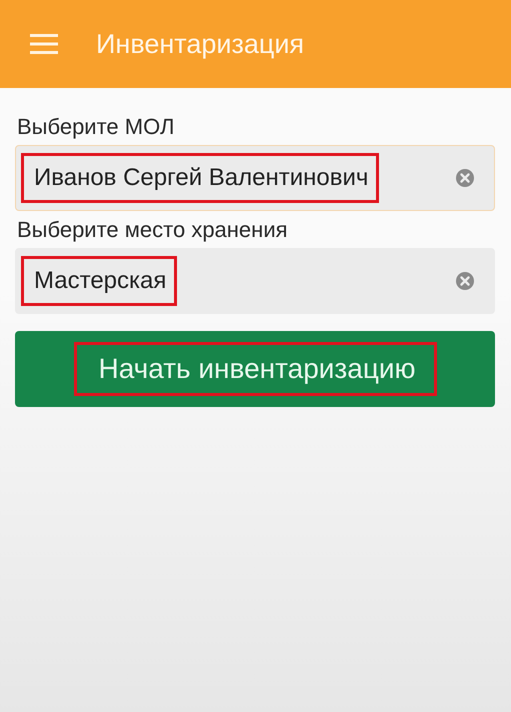 The image size is (511, 712). I want to click on field-label: Выберите МОЛ, so click(96, 127).